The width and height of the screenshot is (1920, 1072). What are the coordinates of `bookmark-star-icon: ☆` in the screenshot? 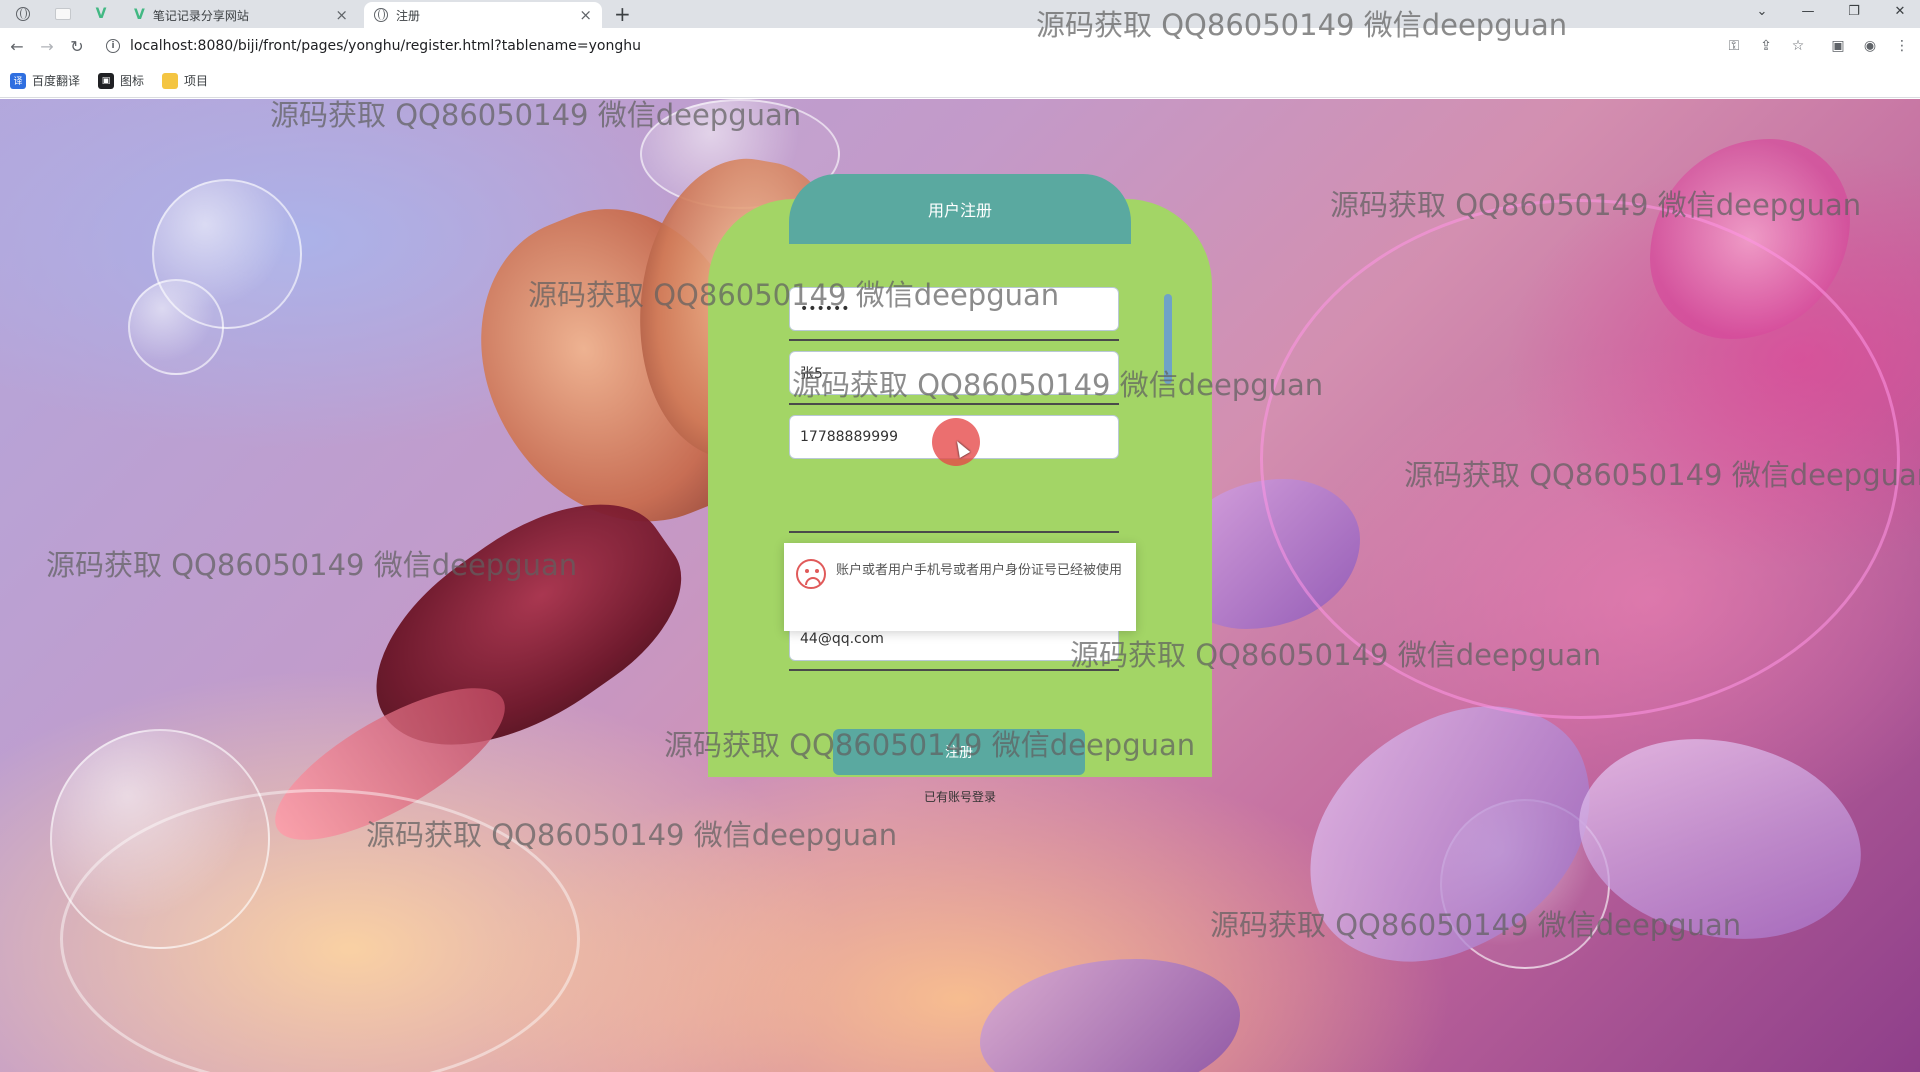 It's located at (1798, 46).